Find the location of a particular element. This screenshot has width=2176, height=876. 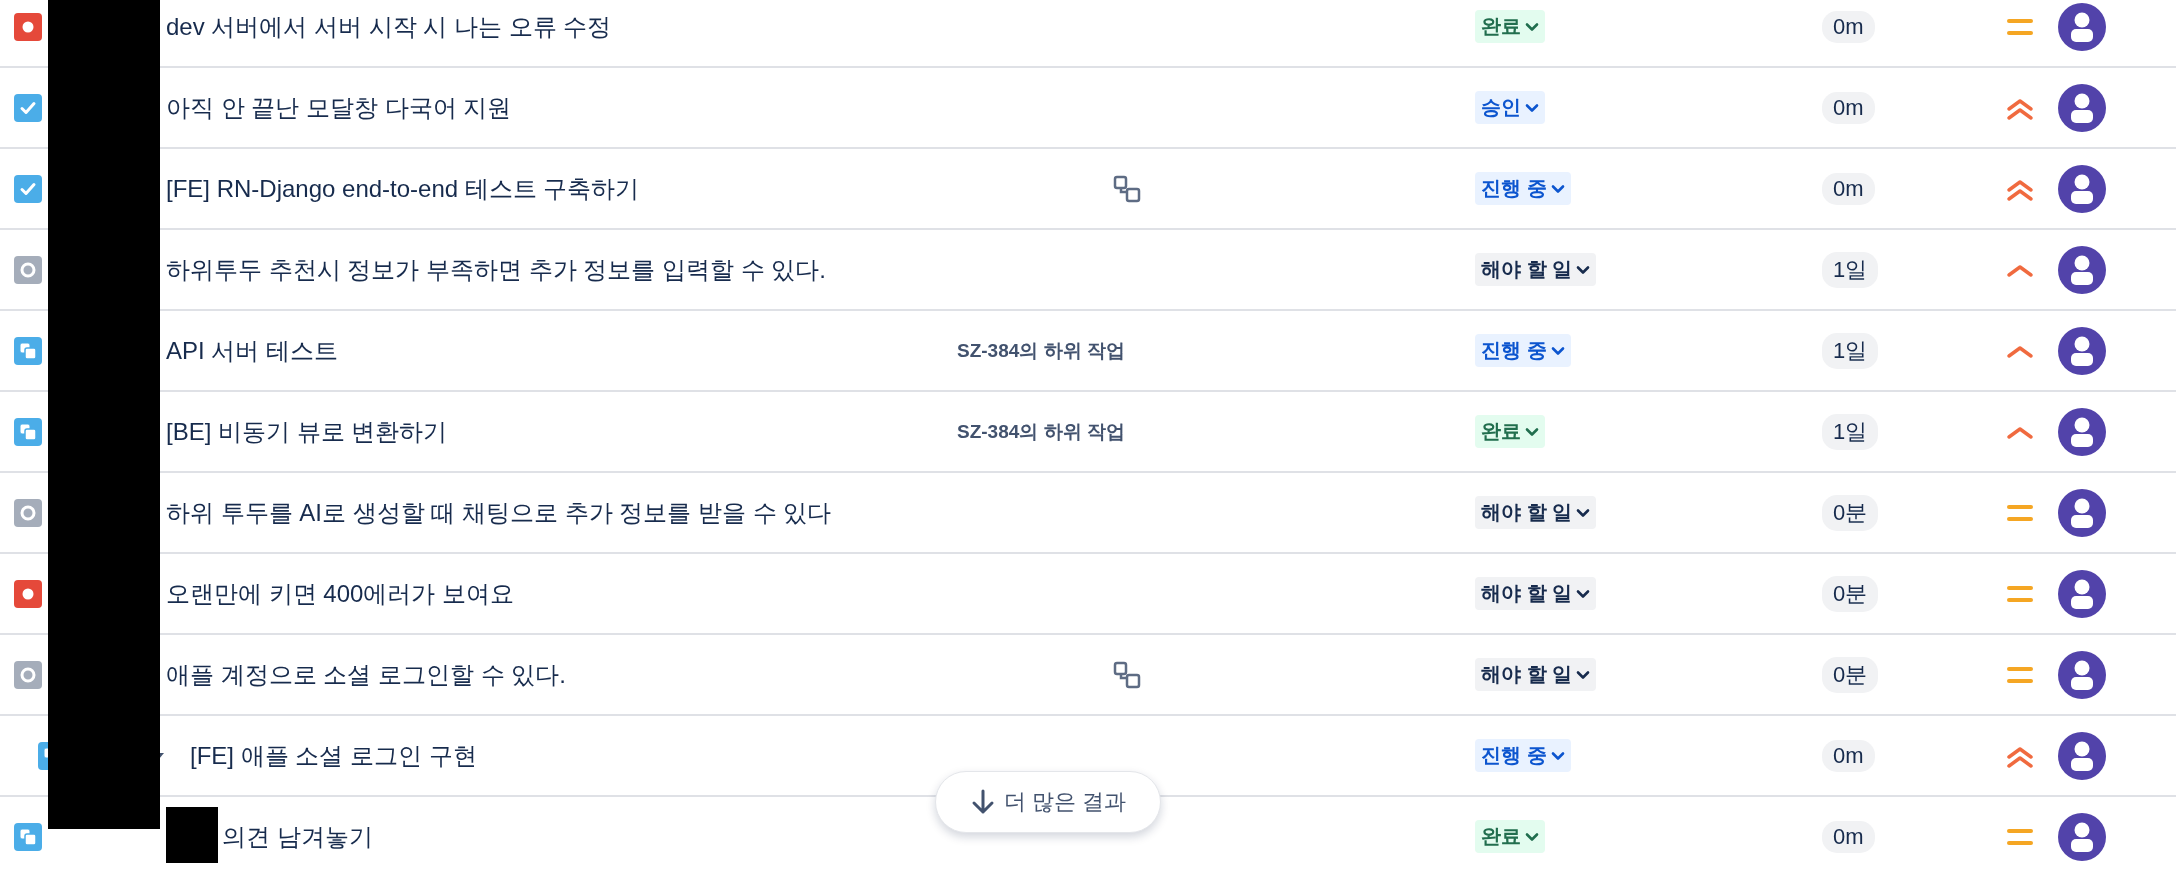

more-results-button: 더 많은 결과 is located at coordinates (1048, 802).